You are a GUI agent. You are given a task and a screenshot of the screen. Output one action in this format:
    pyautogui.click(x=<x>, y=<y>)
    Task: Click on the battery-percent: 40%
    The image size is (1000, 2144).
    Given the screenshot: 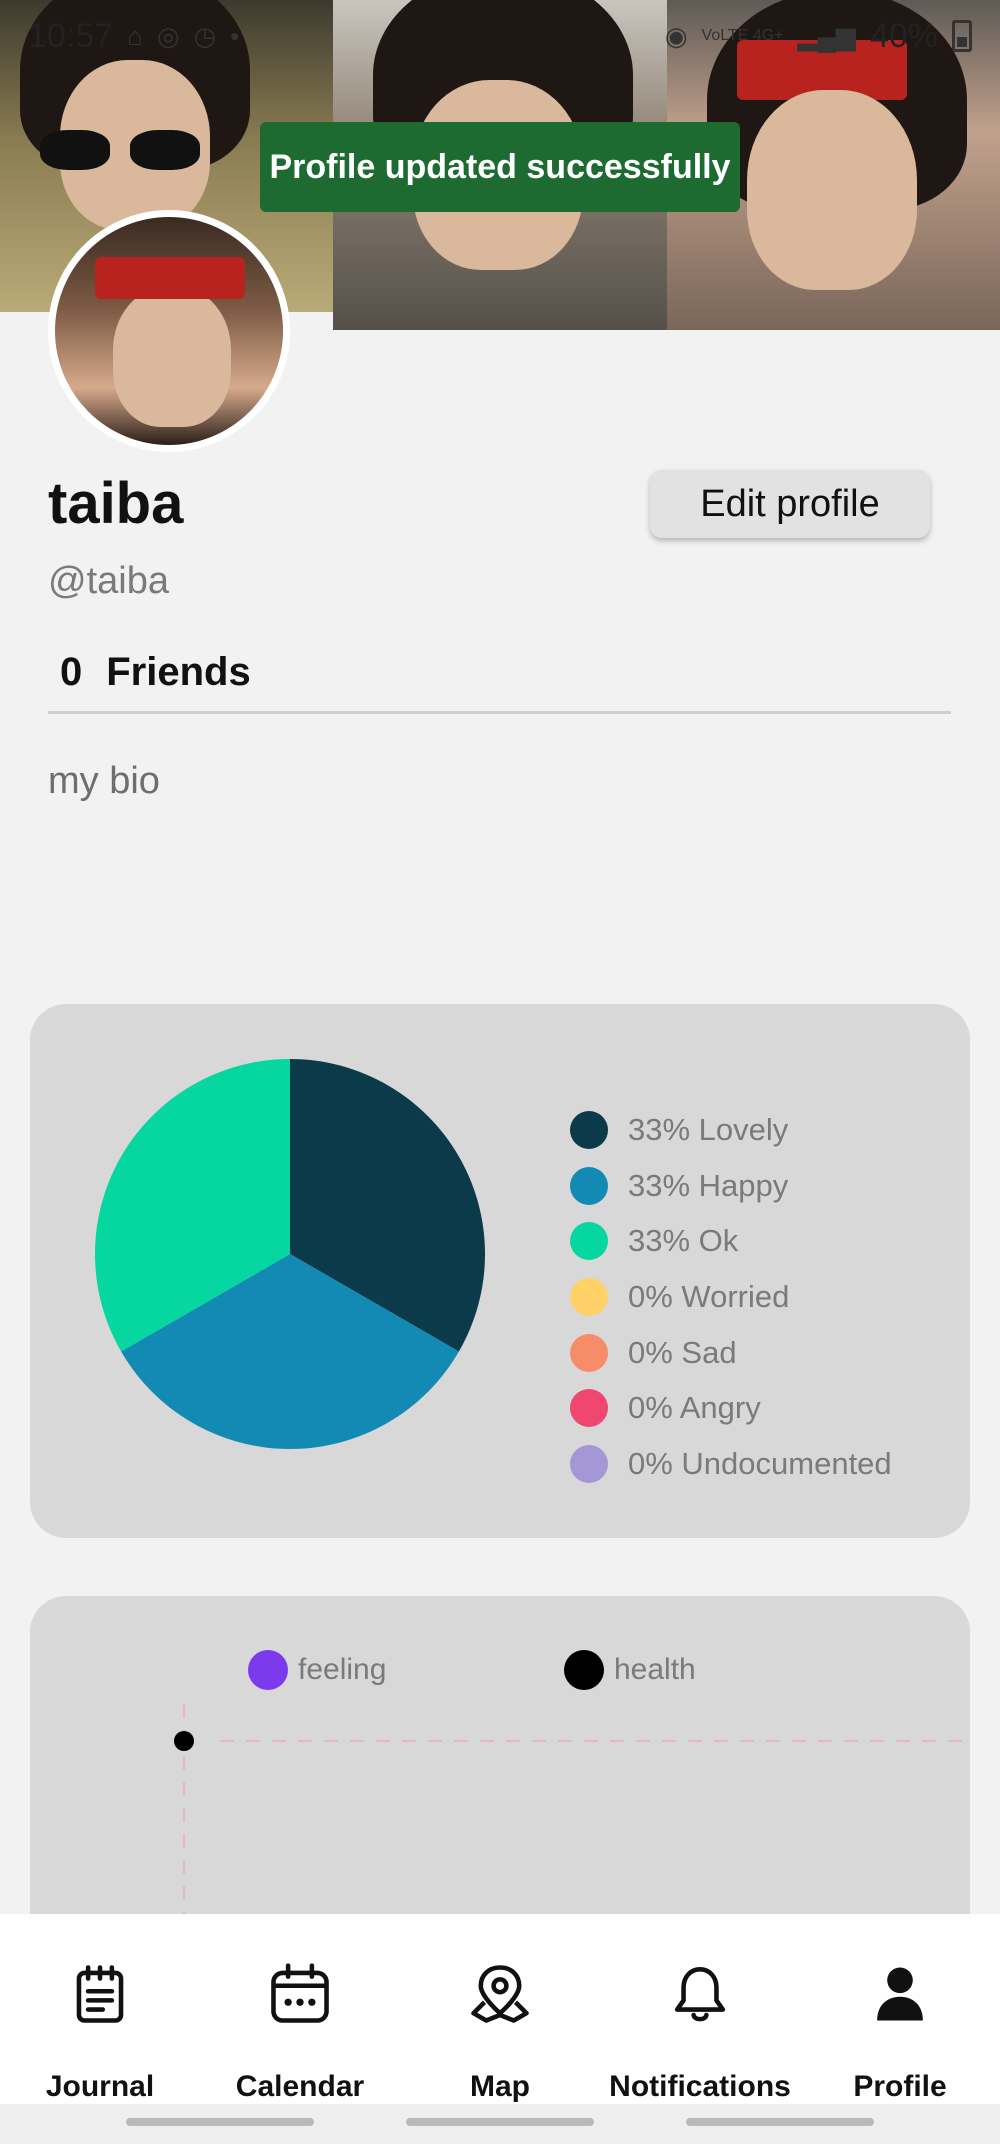 What is the action you would take?
    pyautogui.click(x=903, y=35)
    